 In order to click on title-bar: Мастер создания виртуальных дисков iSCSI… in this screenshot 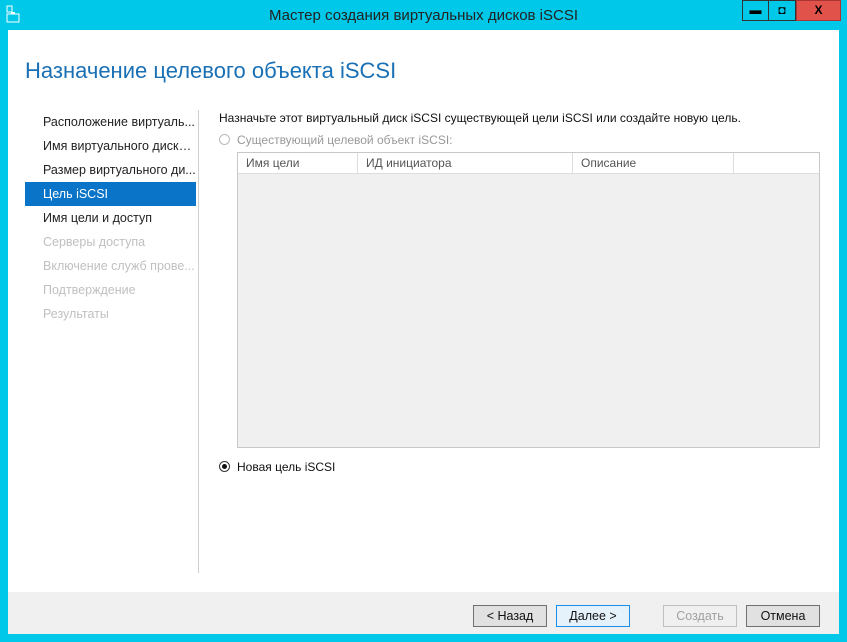, I will do `click(423, 15)`.